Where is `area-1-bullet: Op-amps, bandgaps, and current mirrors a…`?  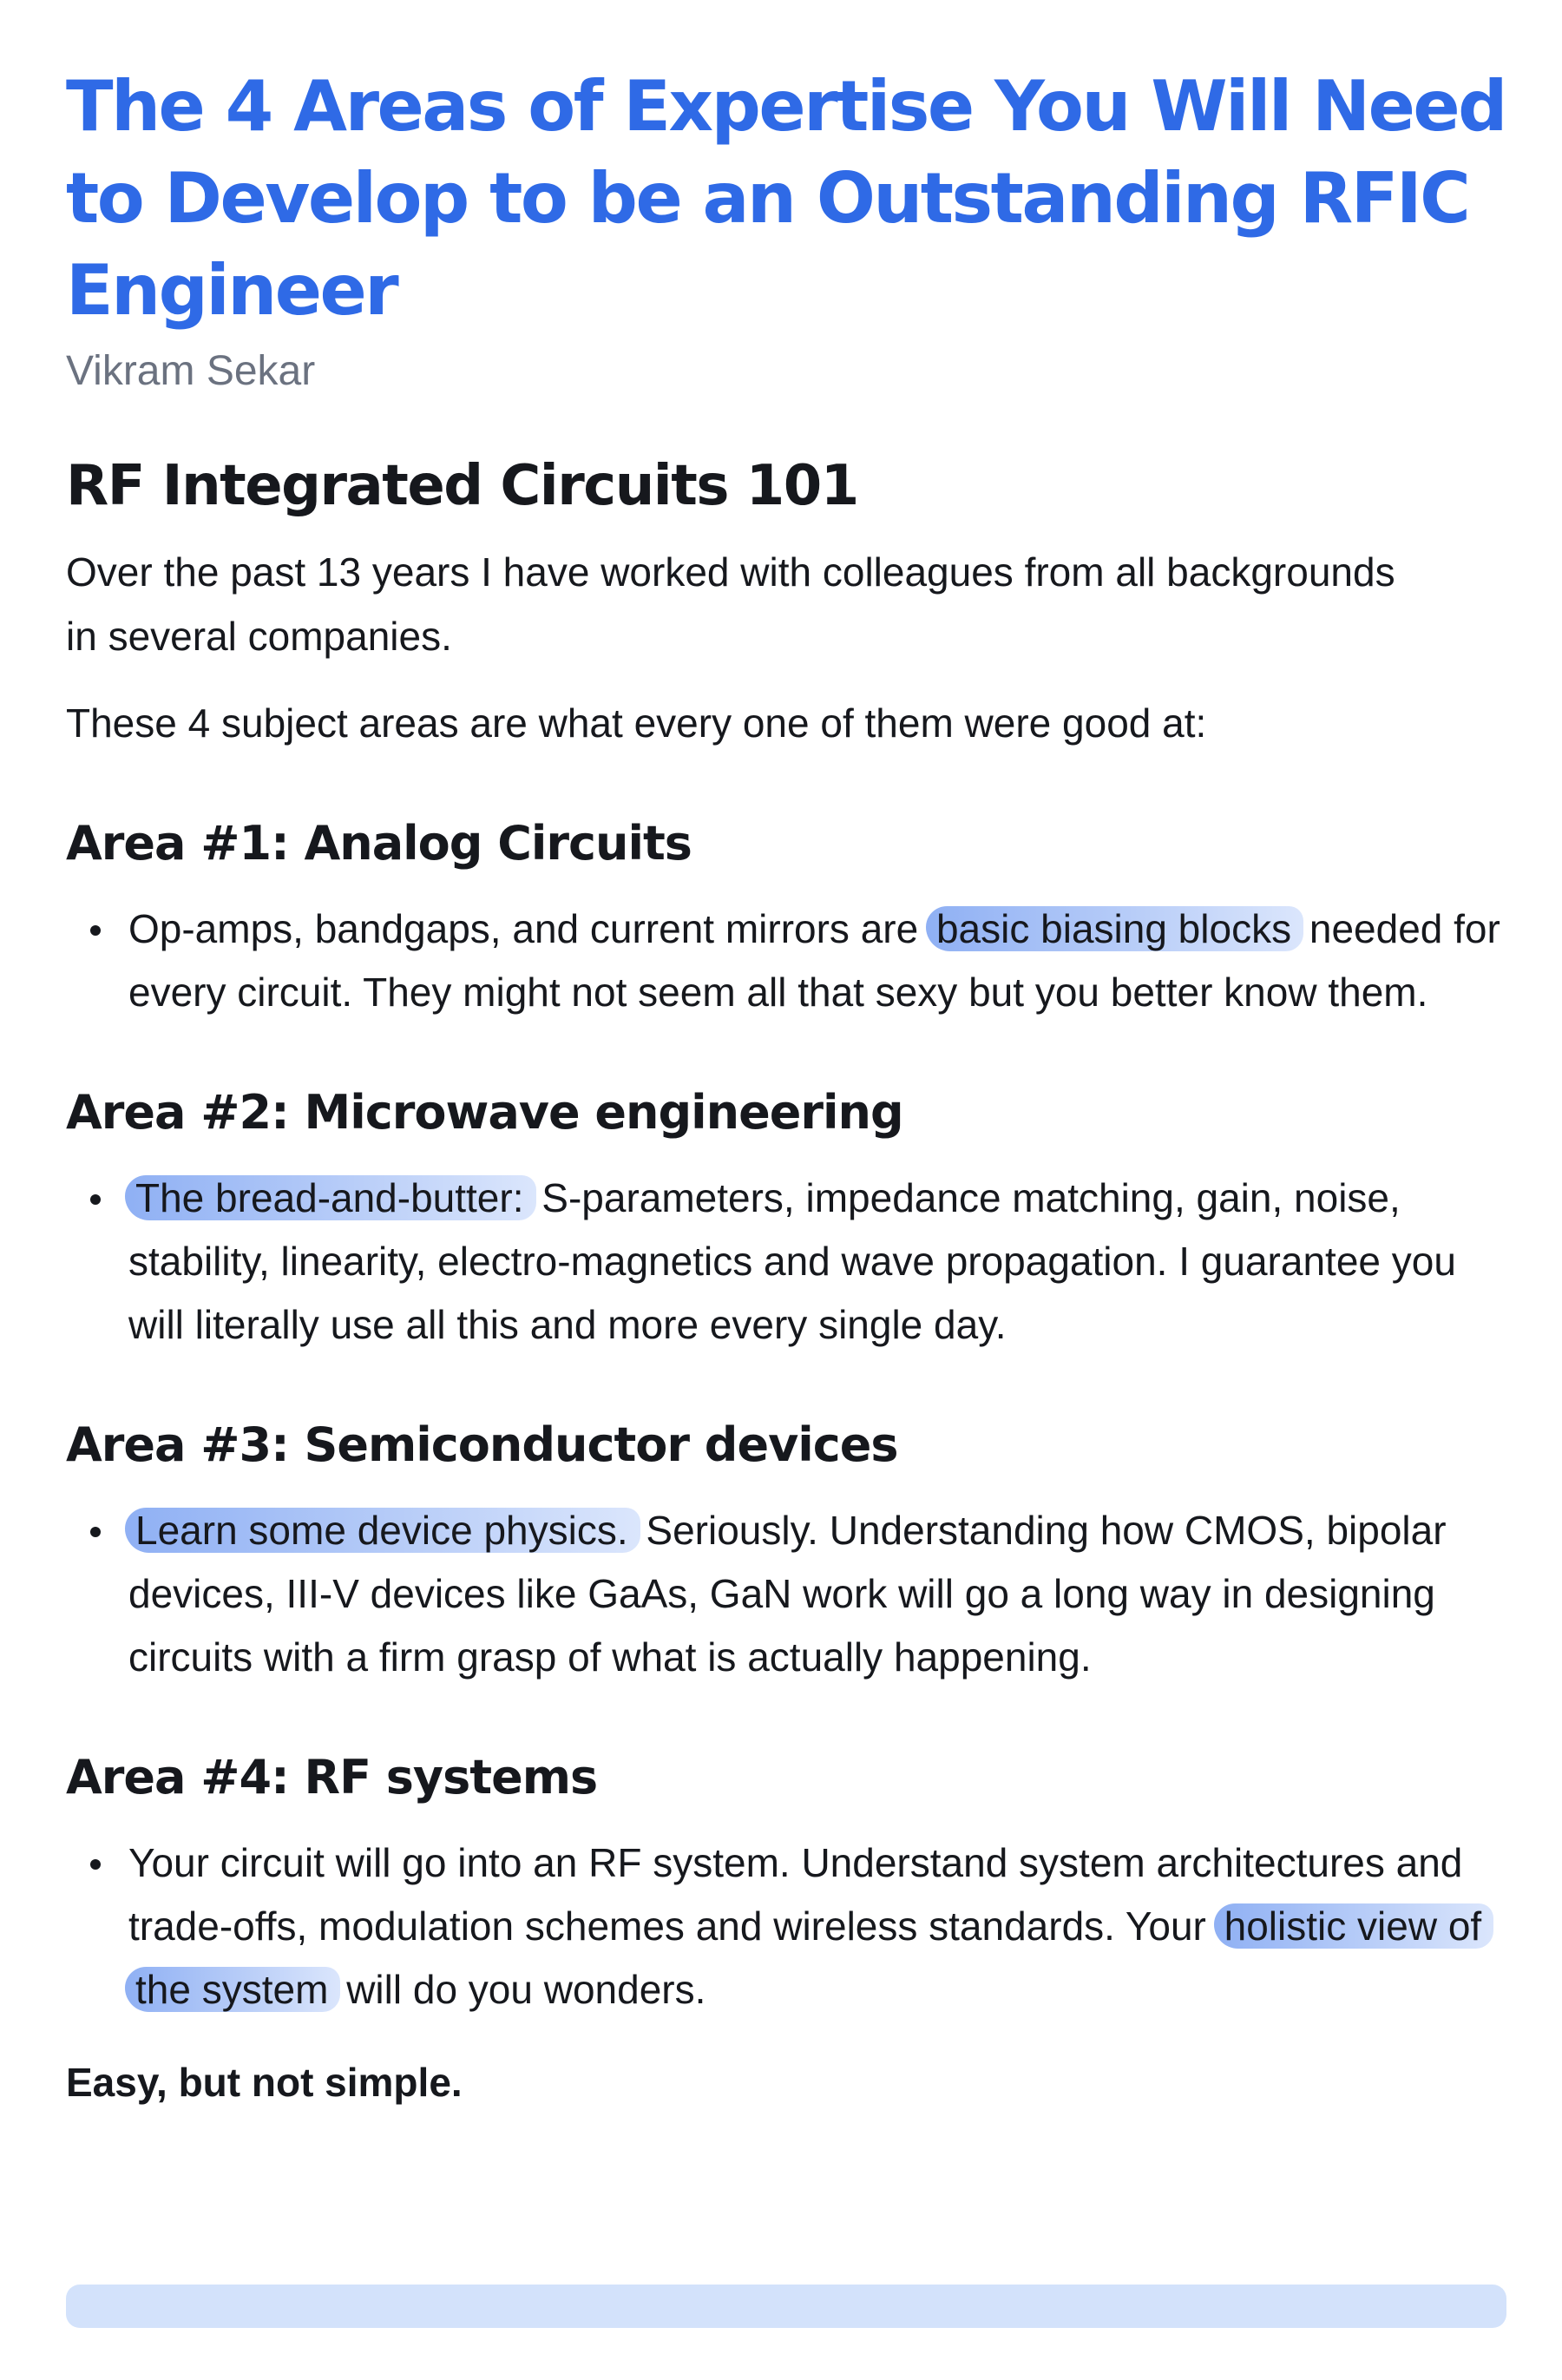
area-1-bullet: Op-amps, bandgaps, and current mirrors a… is located at coordinates (799, 960).